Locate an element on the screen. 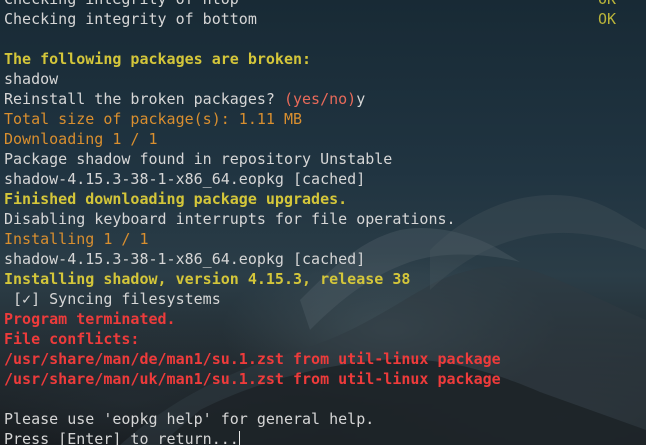 Image resolution: width=646 pixels, height=445 pixels. line-text: Checking integrity of htop is located at coordinates (121, 4).